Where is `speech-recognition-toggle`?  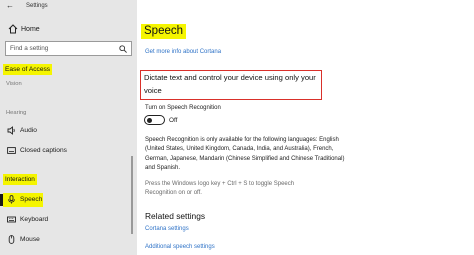 speech-recognition-toggle is located at coordinates (154, 120).